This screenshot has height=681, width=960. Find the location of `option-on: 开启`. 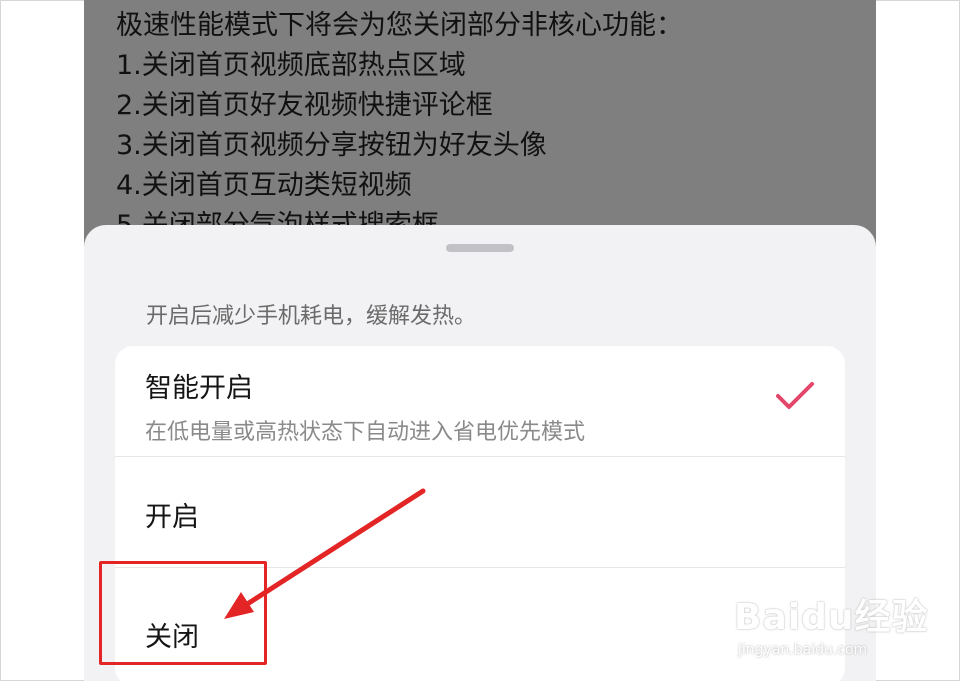

option-on: 开启 is located at coordinates (480, 512).